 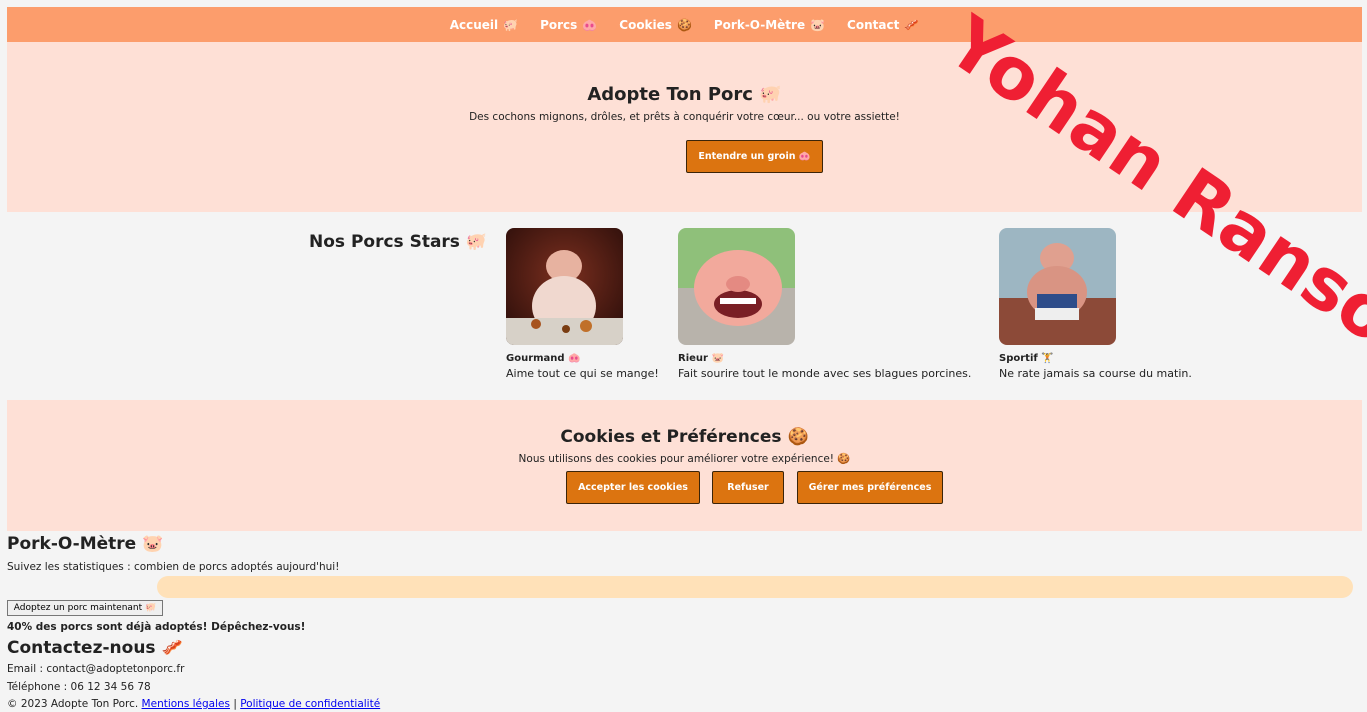 I want to click on nav-link-pork-o-metre: Pork-O-Mètre 🐷, so click(x=769, y=25).